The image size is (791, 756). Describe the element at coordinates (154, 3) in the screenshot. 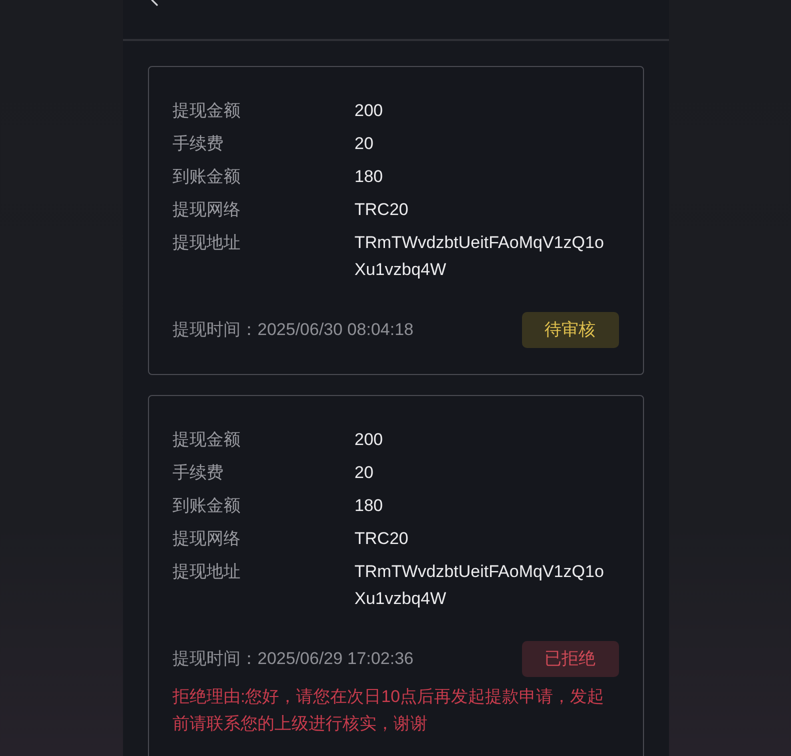

I see `back-icon` at that location.